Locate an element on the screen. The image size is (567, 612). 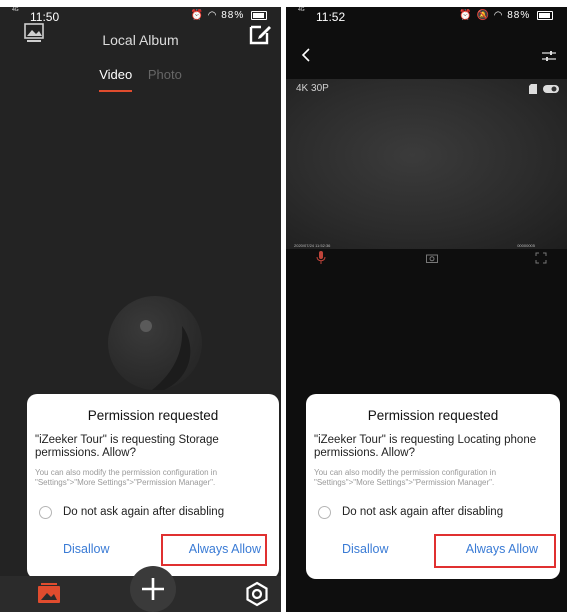
fullscreen-icon is located at coordinates (541, 258).